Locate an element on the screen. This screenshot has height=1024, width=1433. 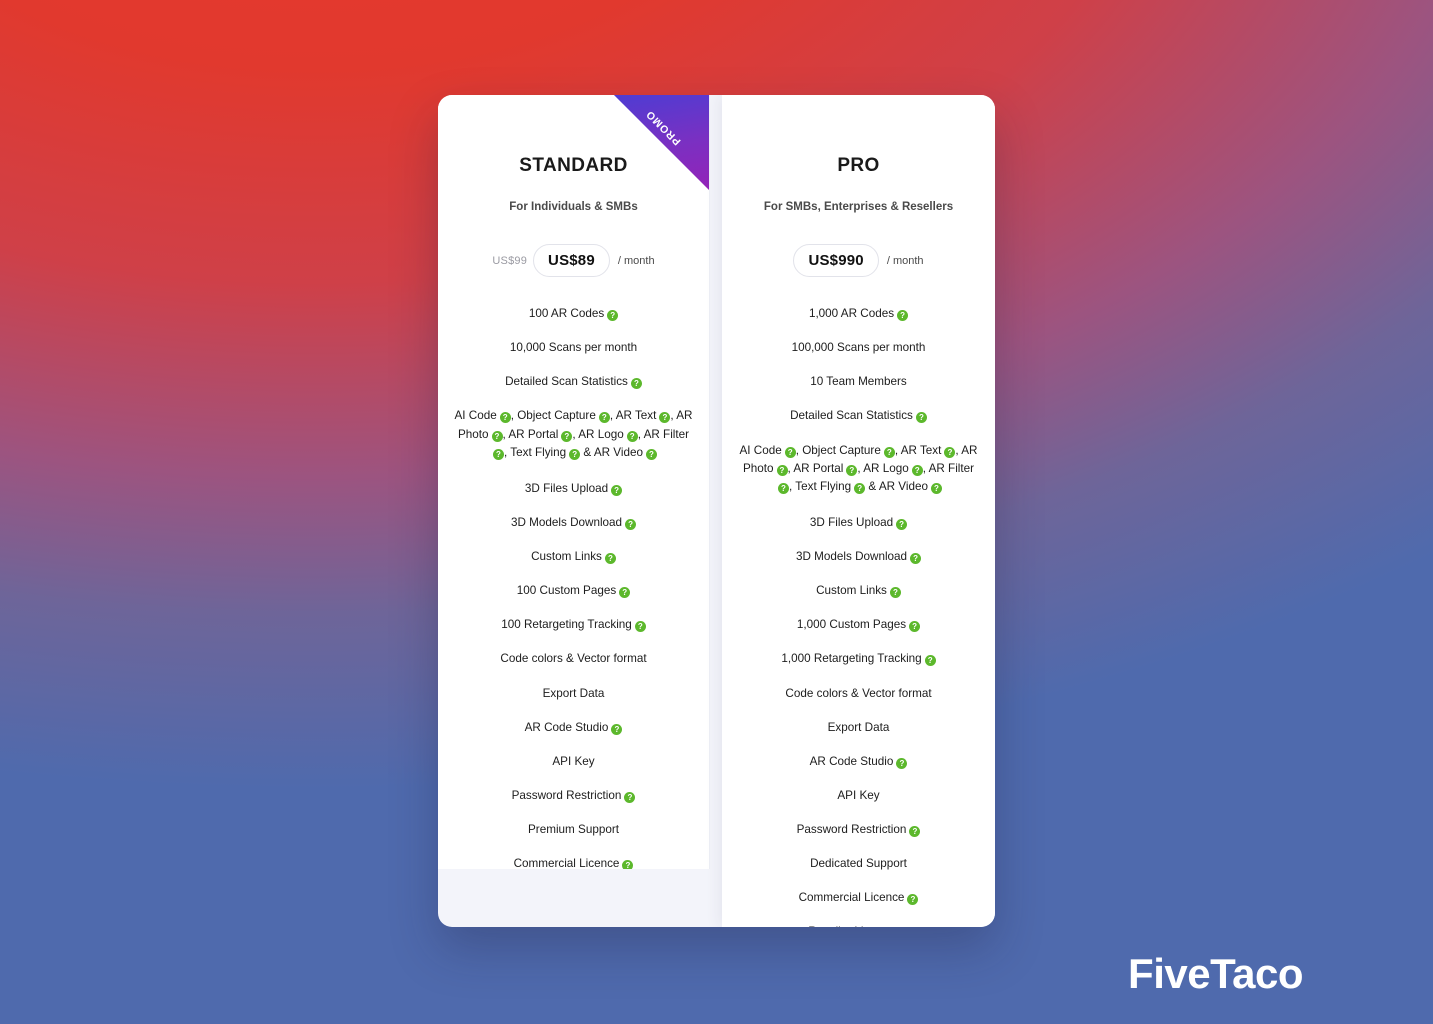
feature-label: 100 Custom Pages is located at coordinates (566, 591).